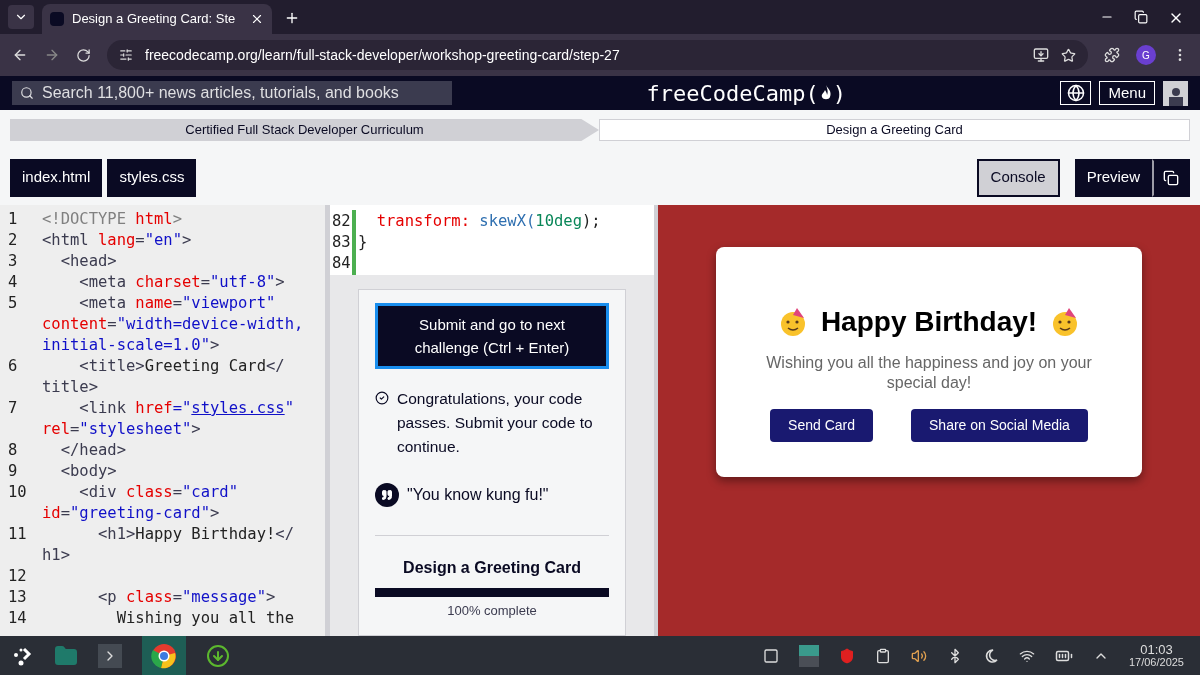  What do you see at coordinates (1018, 177) in the screenshot?
I see `console-button: Console` at bounding box center [1018, 177].